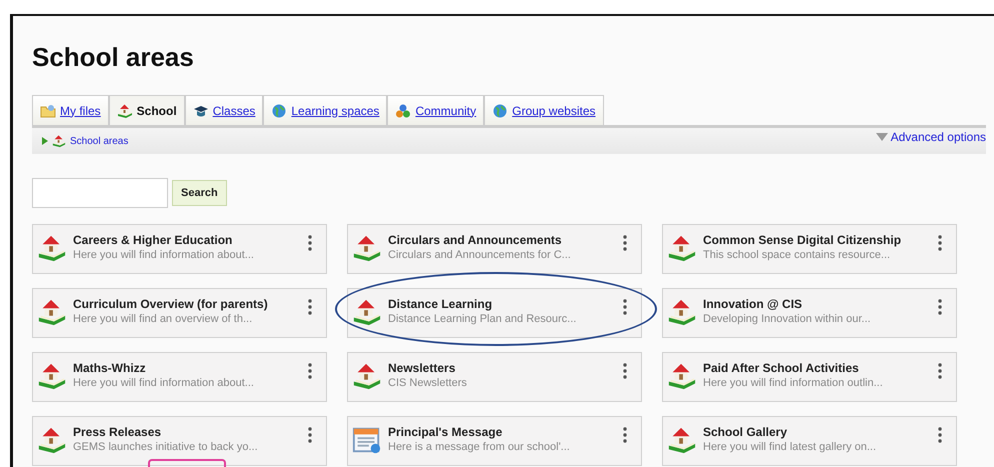  What do you see at coordinates (435, 110) in the screenshot?
I see `tab: Community` at bounding box center [435, 110].